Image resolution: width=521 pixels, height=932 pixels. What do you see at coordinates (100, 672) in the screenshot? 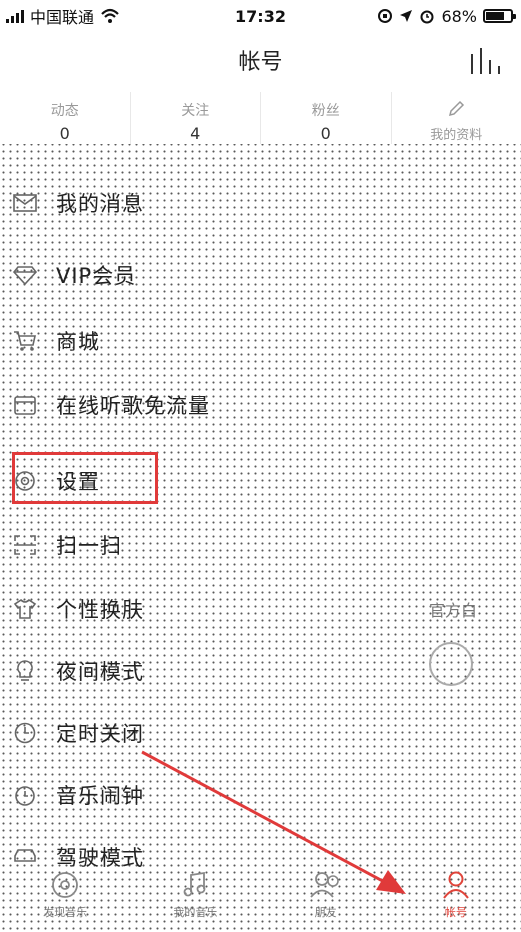
I see `menu-item-label: 夜间模式` at bounding box center [100, 672].